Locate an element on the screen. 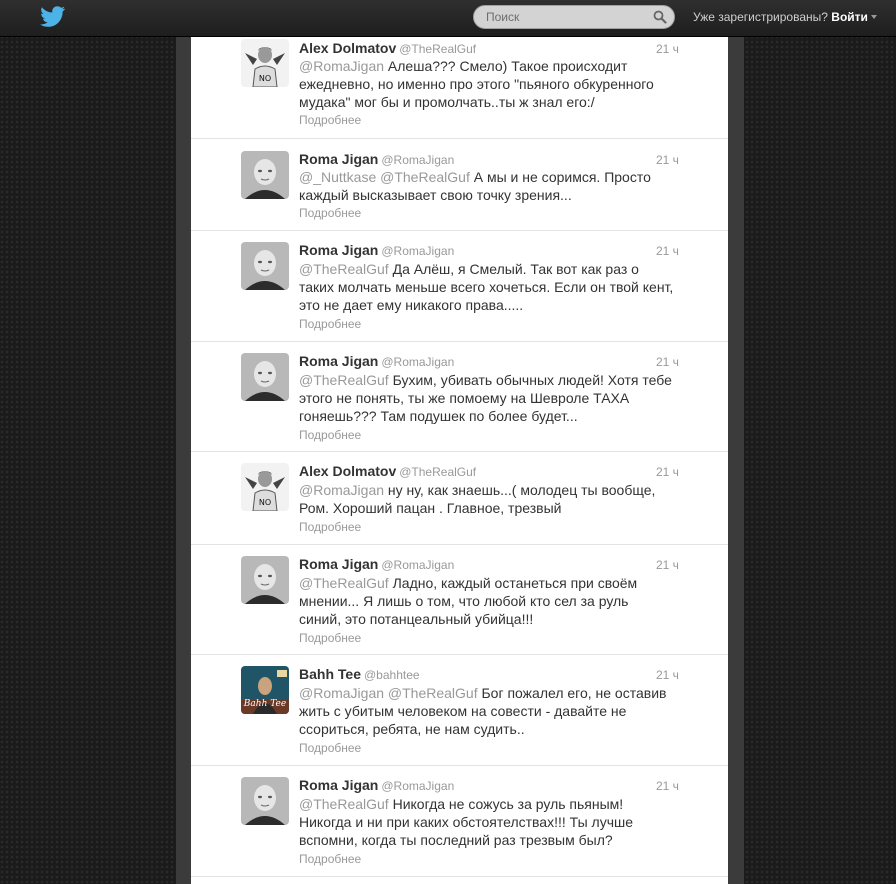 The width and height of the screenshot is (896, 884). search-box is located at coordinates (574, 17).